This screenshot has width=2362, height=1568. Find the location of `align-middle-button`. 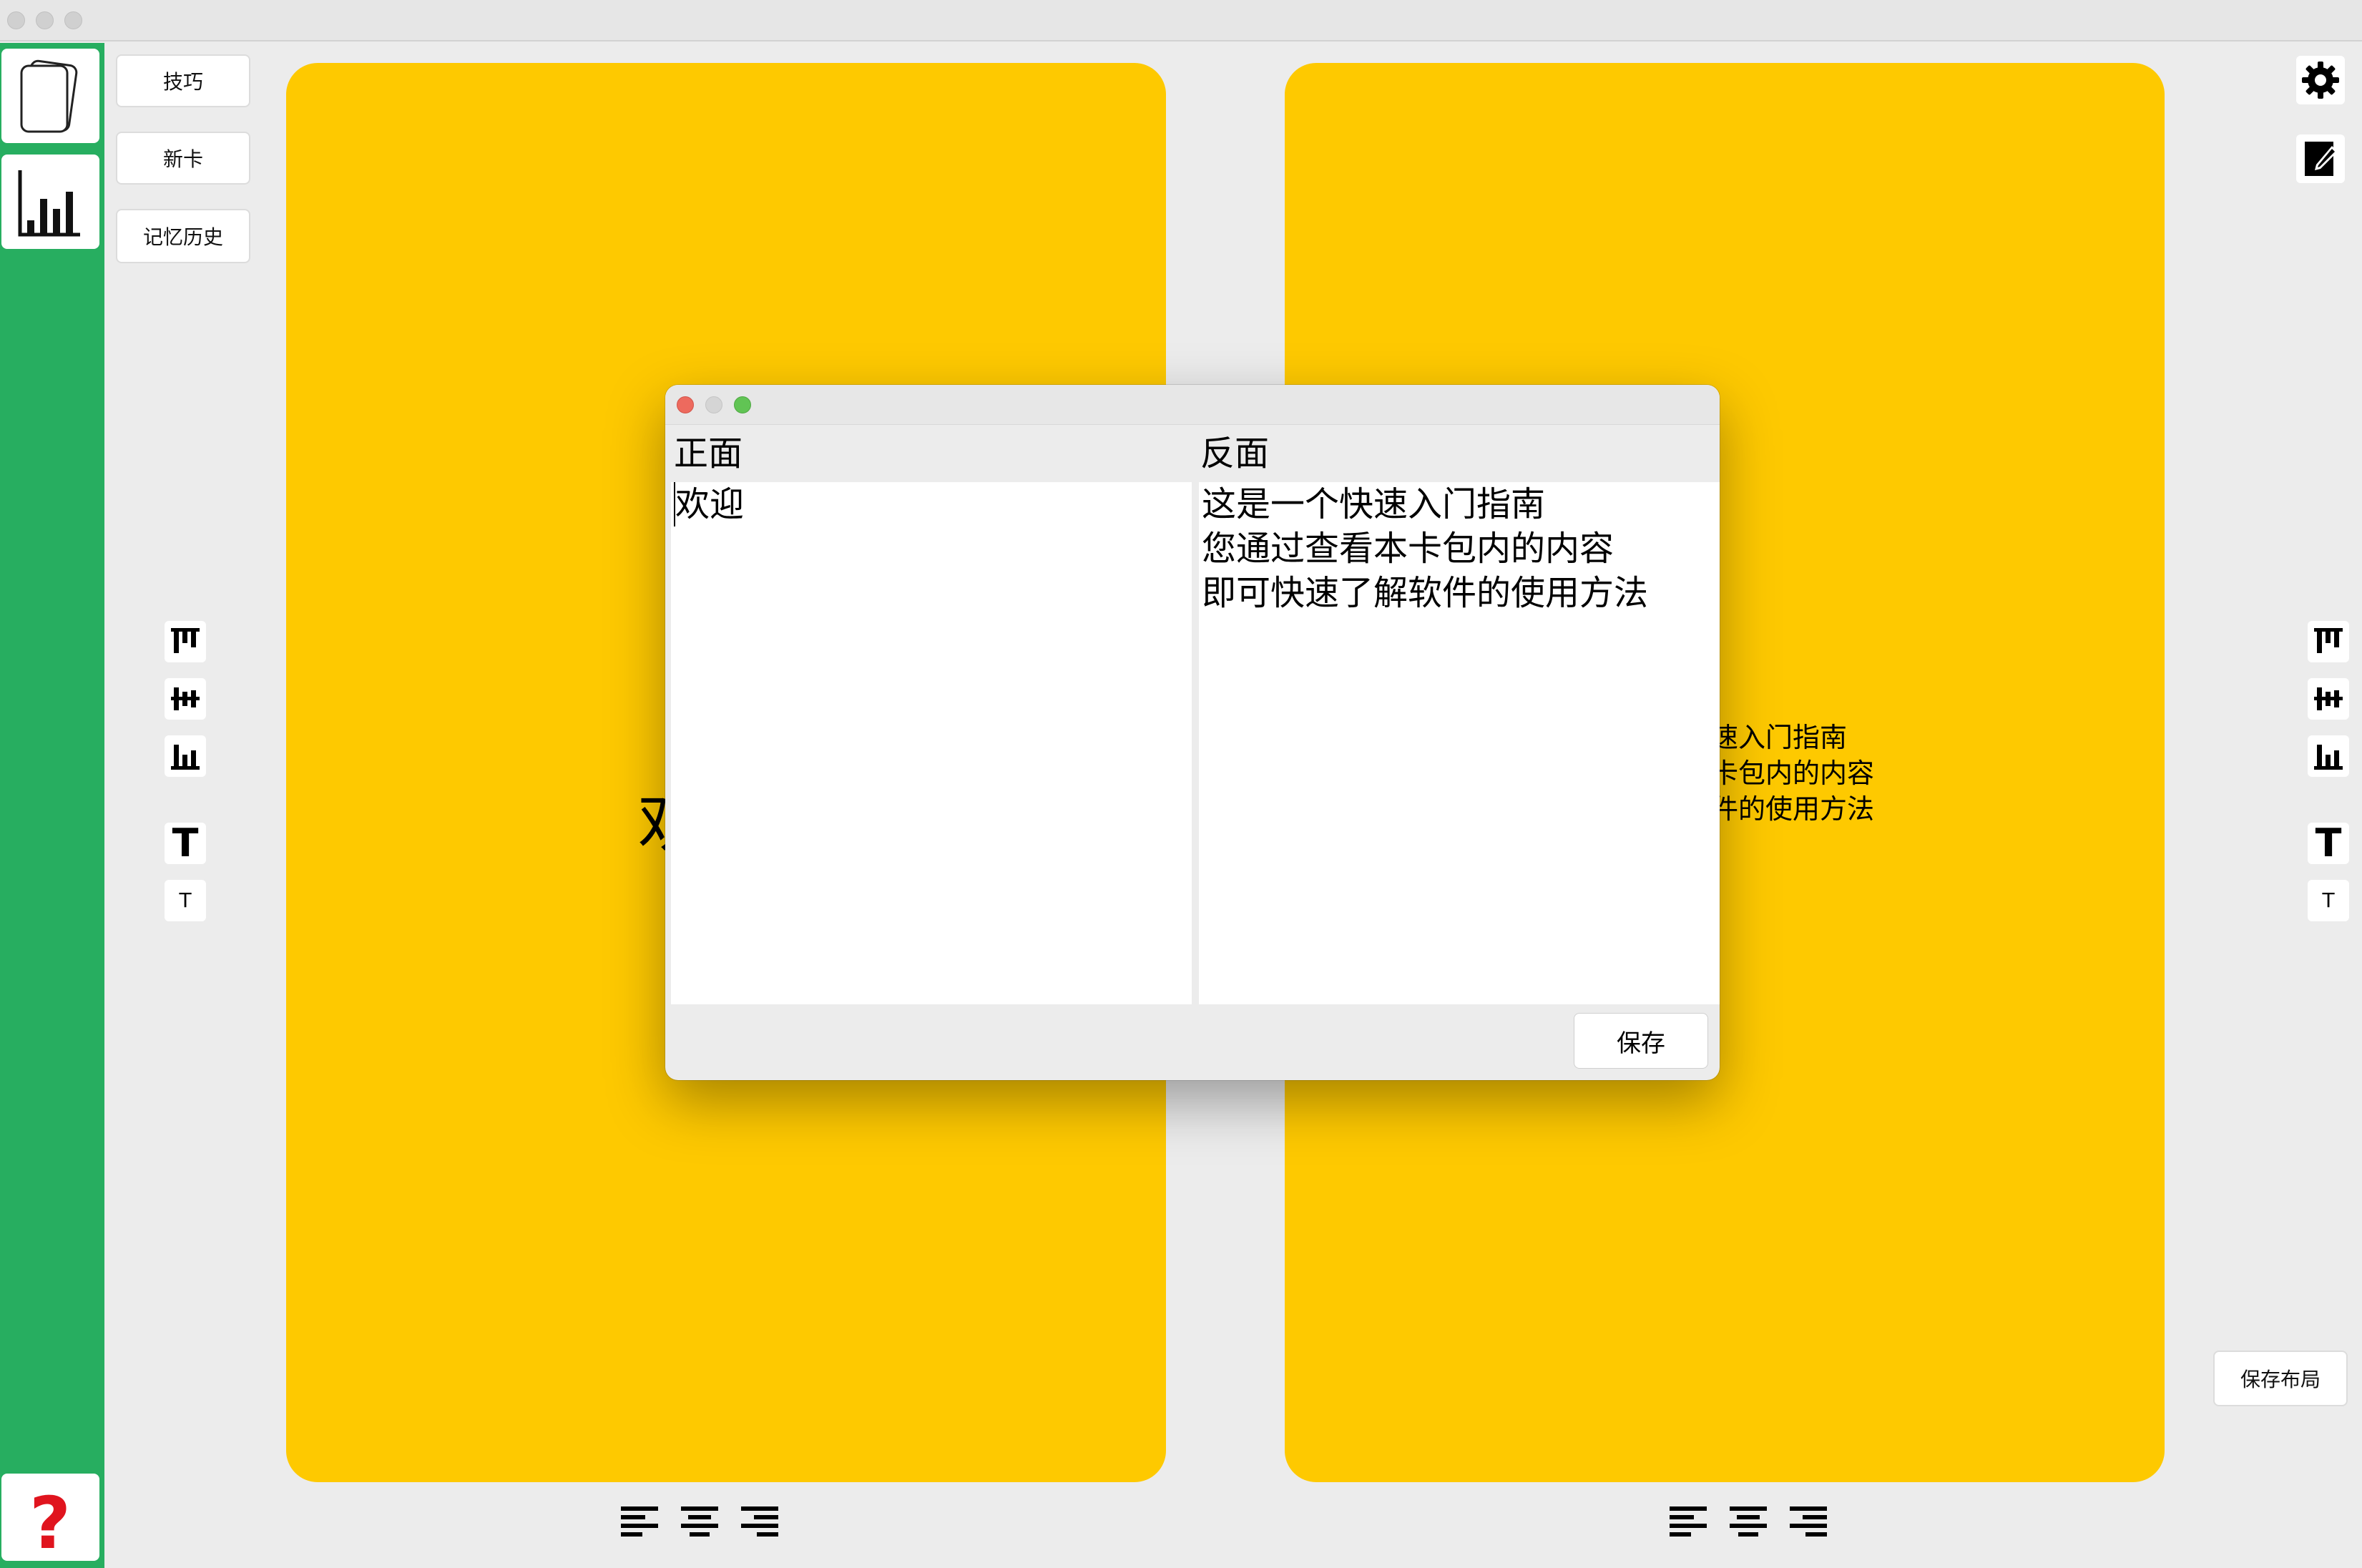

align-middle-button is located at coordinates (185, 699).